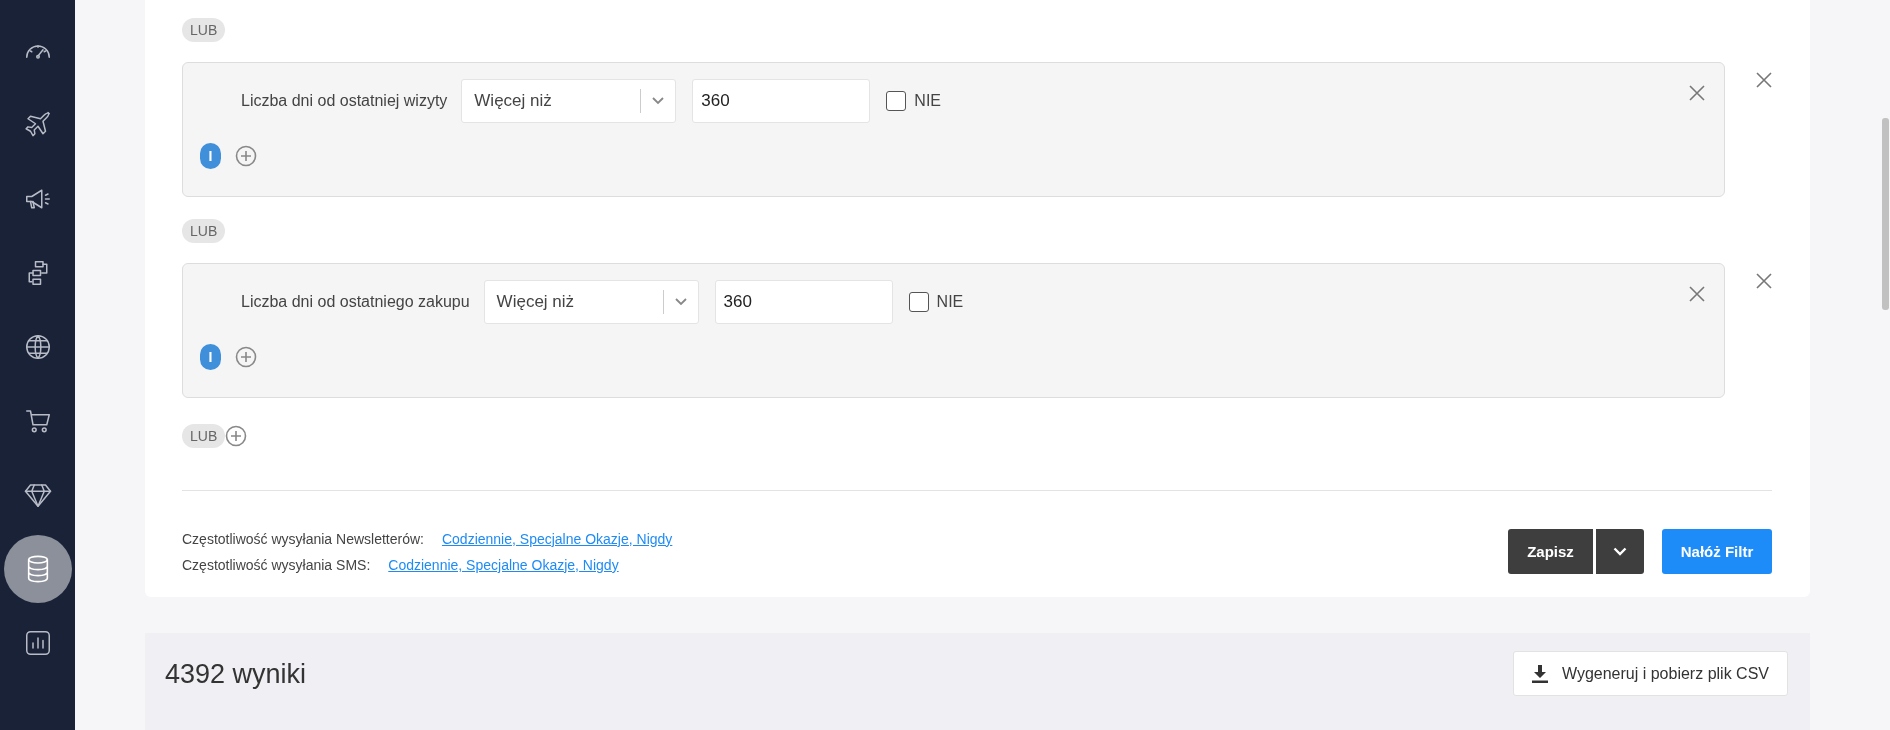 The height and width of the screenshot is (730, 1890). Describe the element at coordinates (276, 564) in the screenshot. I see `frequency-label: Częstotliwość wysyłania SMS:` at that location.